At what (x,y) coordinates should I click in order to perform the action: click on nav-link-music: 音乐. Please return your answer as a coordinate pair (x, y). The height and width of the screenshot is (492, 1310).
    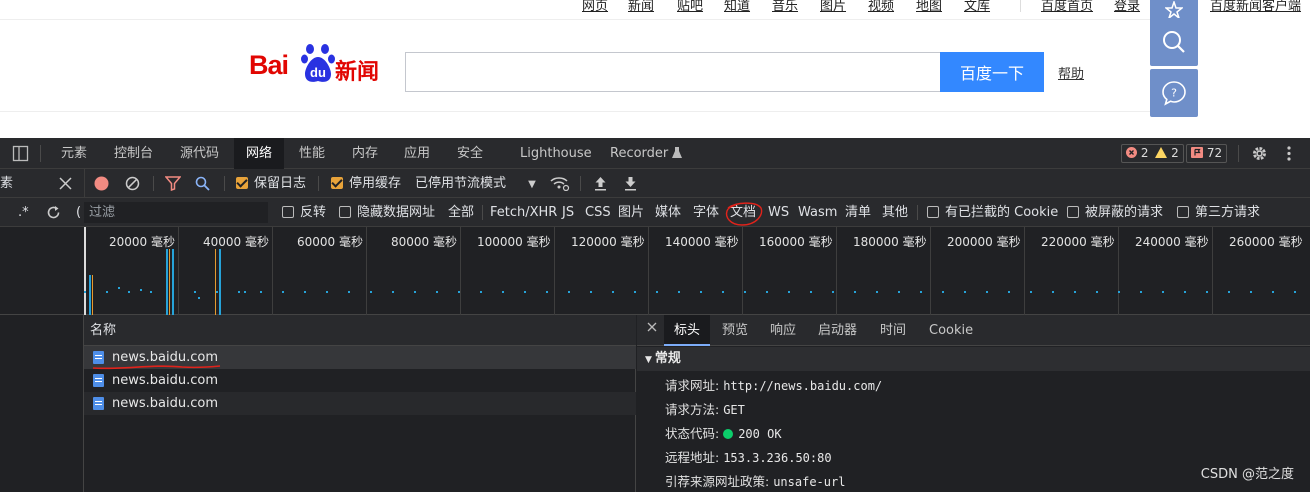
    Looking at the image, I should click on (785, 7).